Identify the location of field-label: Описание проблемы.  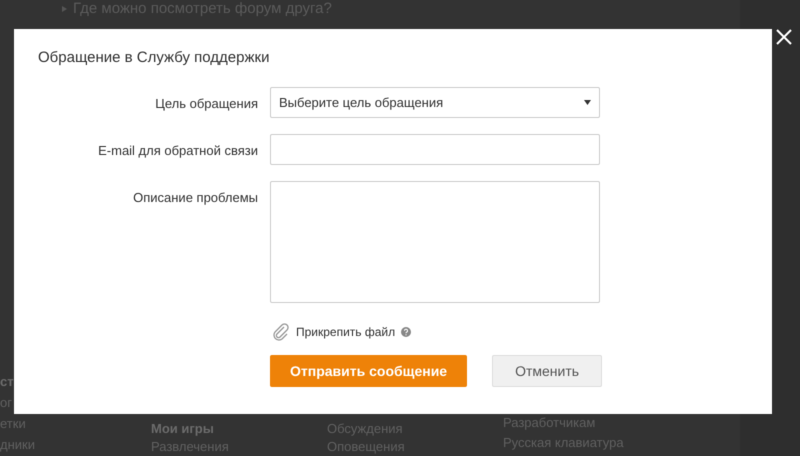
(195, 198).